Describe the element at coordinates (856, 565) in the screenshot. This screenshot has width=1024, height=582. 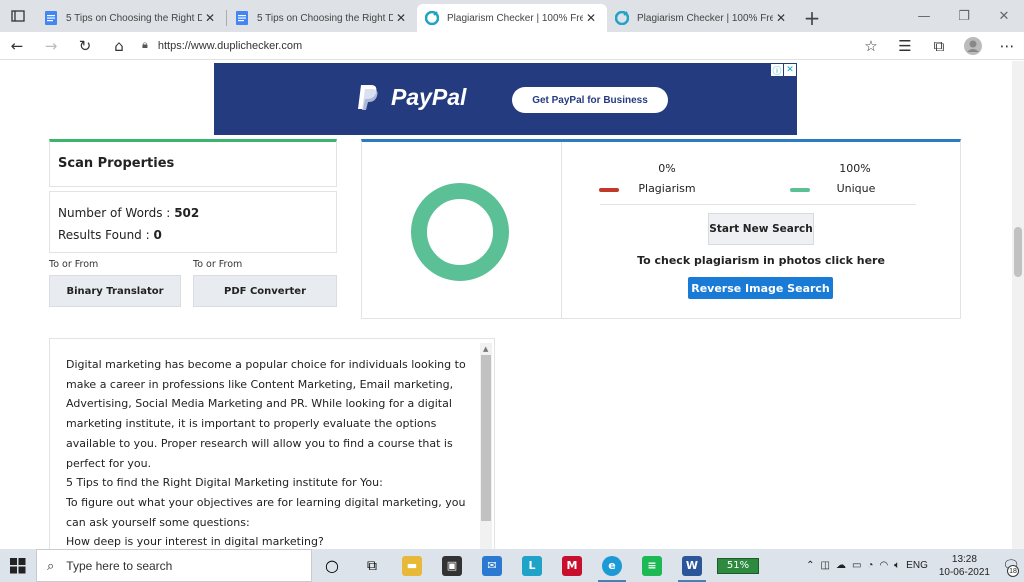
I see `battery-icon: ▭` at that location.